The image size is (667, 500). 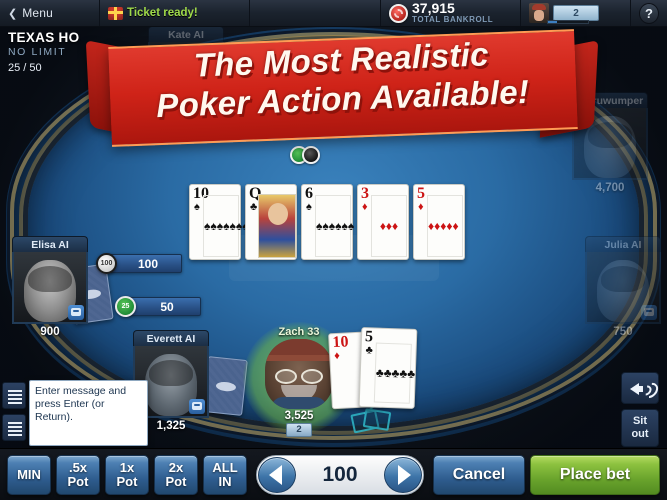 What do you see at coordinates (127, 467) in the screenshot?
I see `one-pot-line1: 1x` at bounding box center [127, 467].